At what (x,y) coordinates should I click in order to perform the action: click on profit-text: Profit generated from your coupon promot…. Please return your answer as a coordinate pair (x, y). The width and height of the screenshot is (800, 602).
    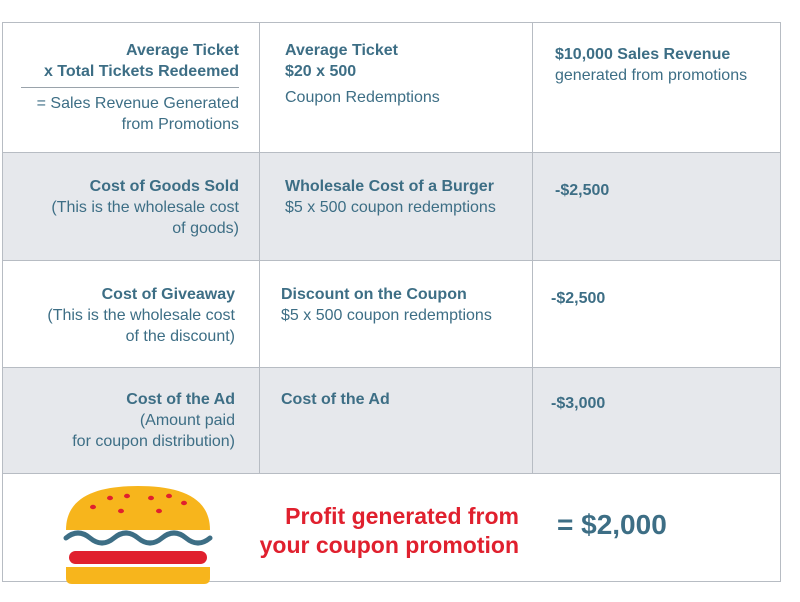
    Looking at the image, I should click on (369, 531).